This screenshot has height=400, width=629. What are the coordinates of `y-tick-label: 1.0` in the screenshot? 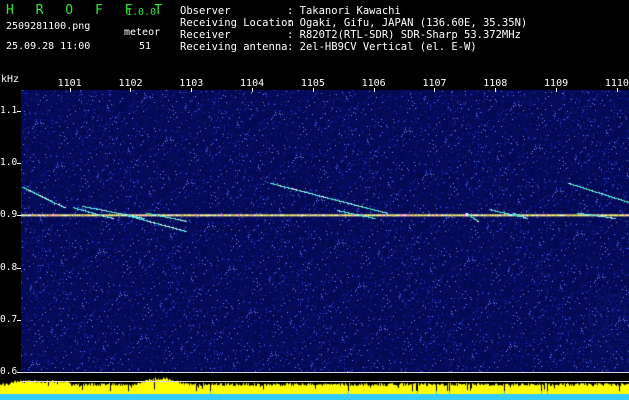 It's located at (9, 163).